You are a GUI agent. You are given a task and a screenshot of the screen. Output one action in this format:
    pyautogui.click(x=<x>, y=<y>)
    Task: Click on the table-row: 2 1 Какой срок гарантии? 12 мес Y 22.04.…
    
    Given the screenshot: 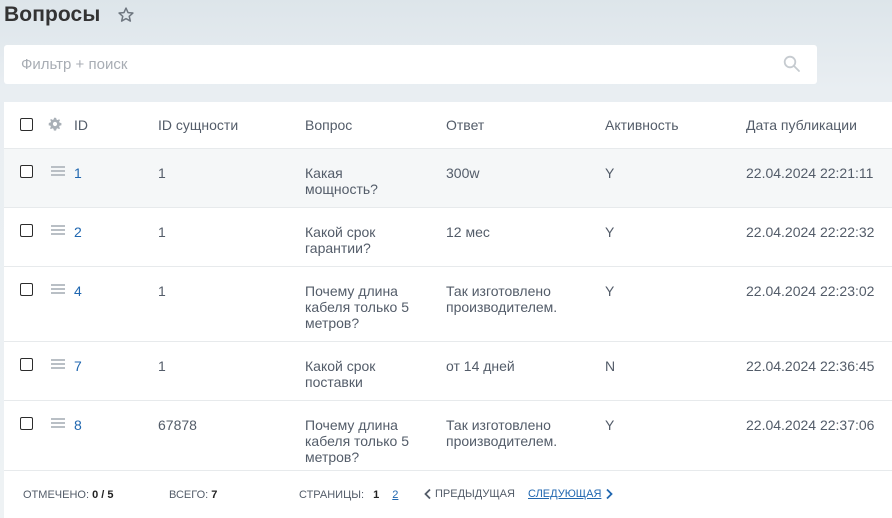 What is the action you would take?
    pyautogui.click(x=448, y=236)
    